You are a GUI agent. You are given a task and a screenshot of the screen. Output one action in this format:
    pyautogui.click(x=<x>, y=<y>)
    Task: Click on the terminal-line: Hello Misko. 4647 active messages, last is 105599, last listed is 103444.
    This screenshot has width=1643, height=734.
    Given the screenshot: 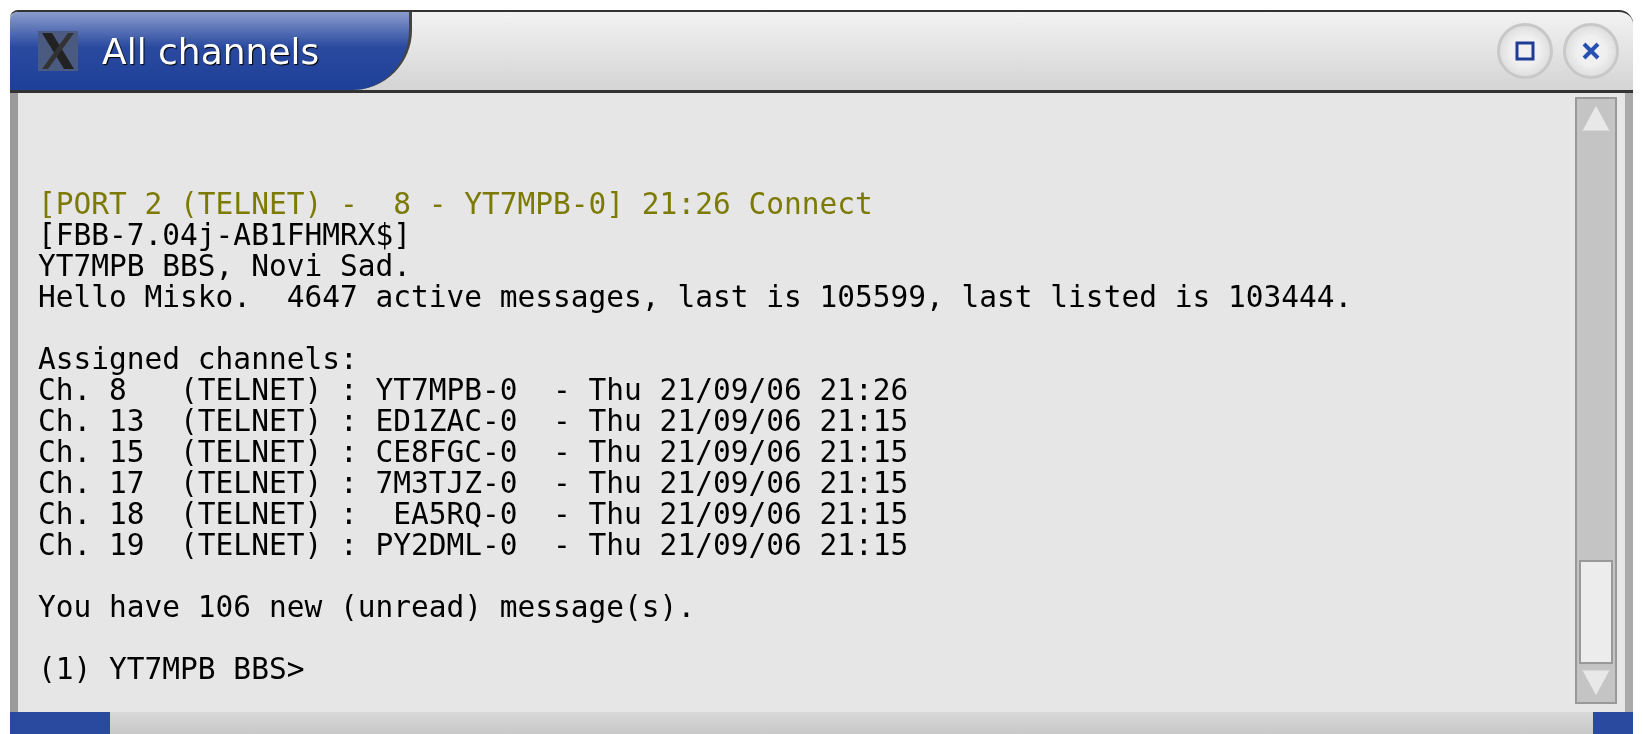 What is the action you would take?
    pyautogui.click(x=696, y=297)
    